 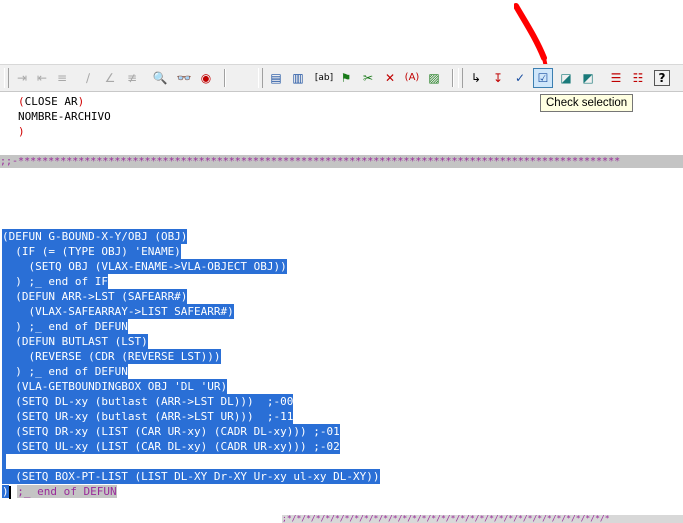 What do you see at coordinates (95, 236) in the screenshot?
I see `selected-code-line: (DEFUN G-BOUND-X-Y/OBJ (OBJ)` at bounding box center [95, 236].